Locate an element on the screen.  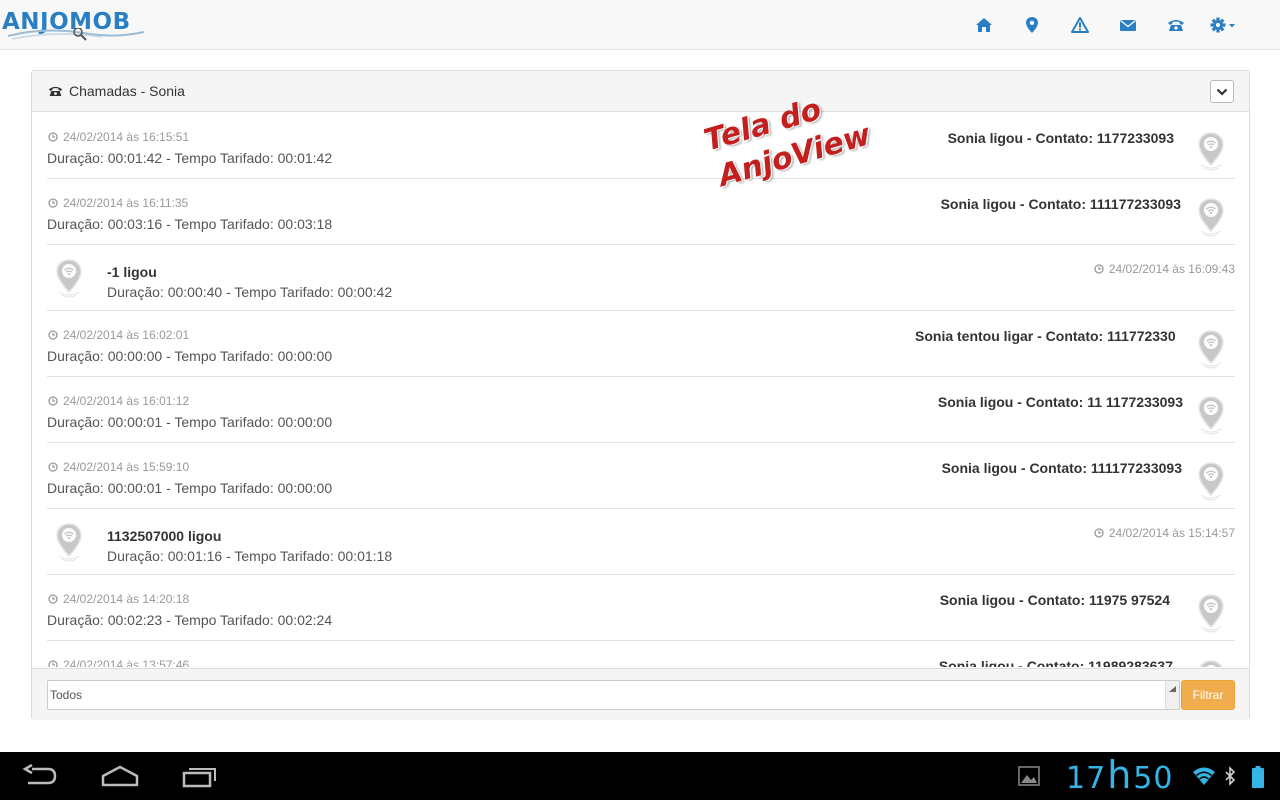
nav-location is located at coordinates (1032, 25).